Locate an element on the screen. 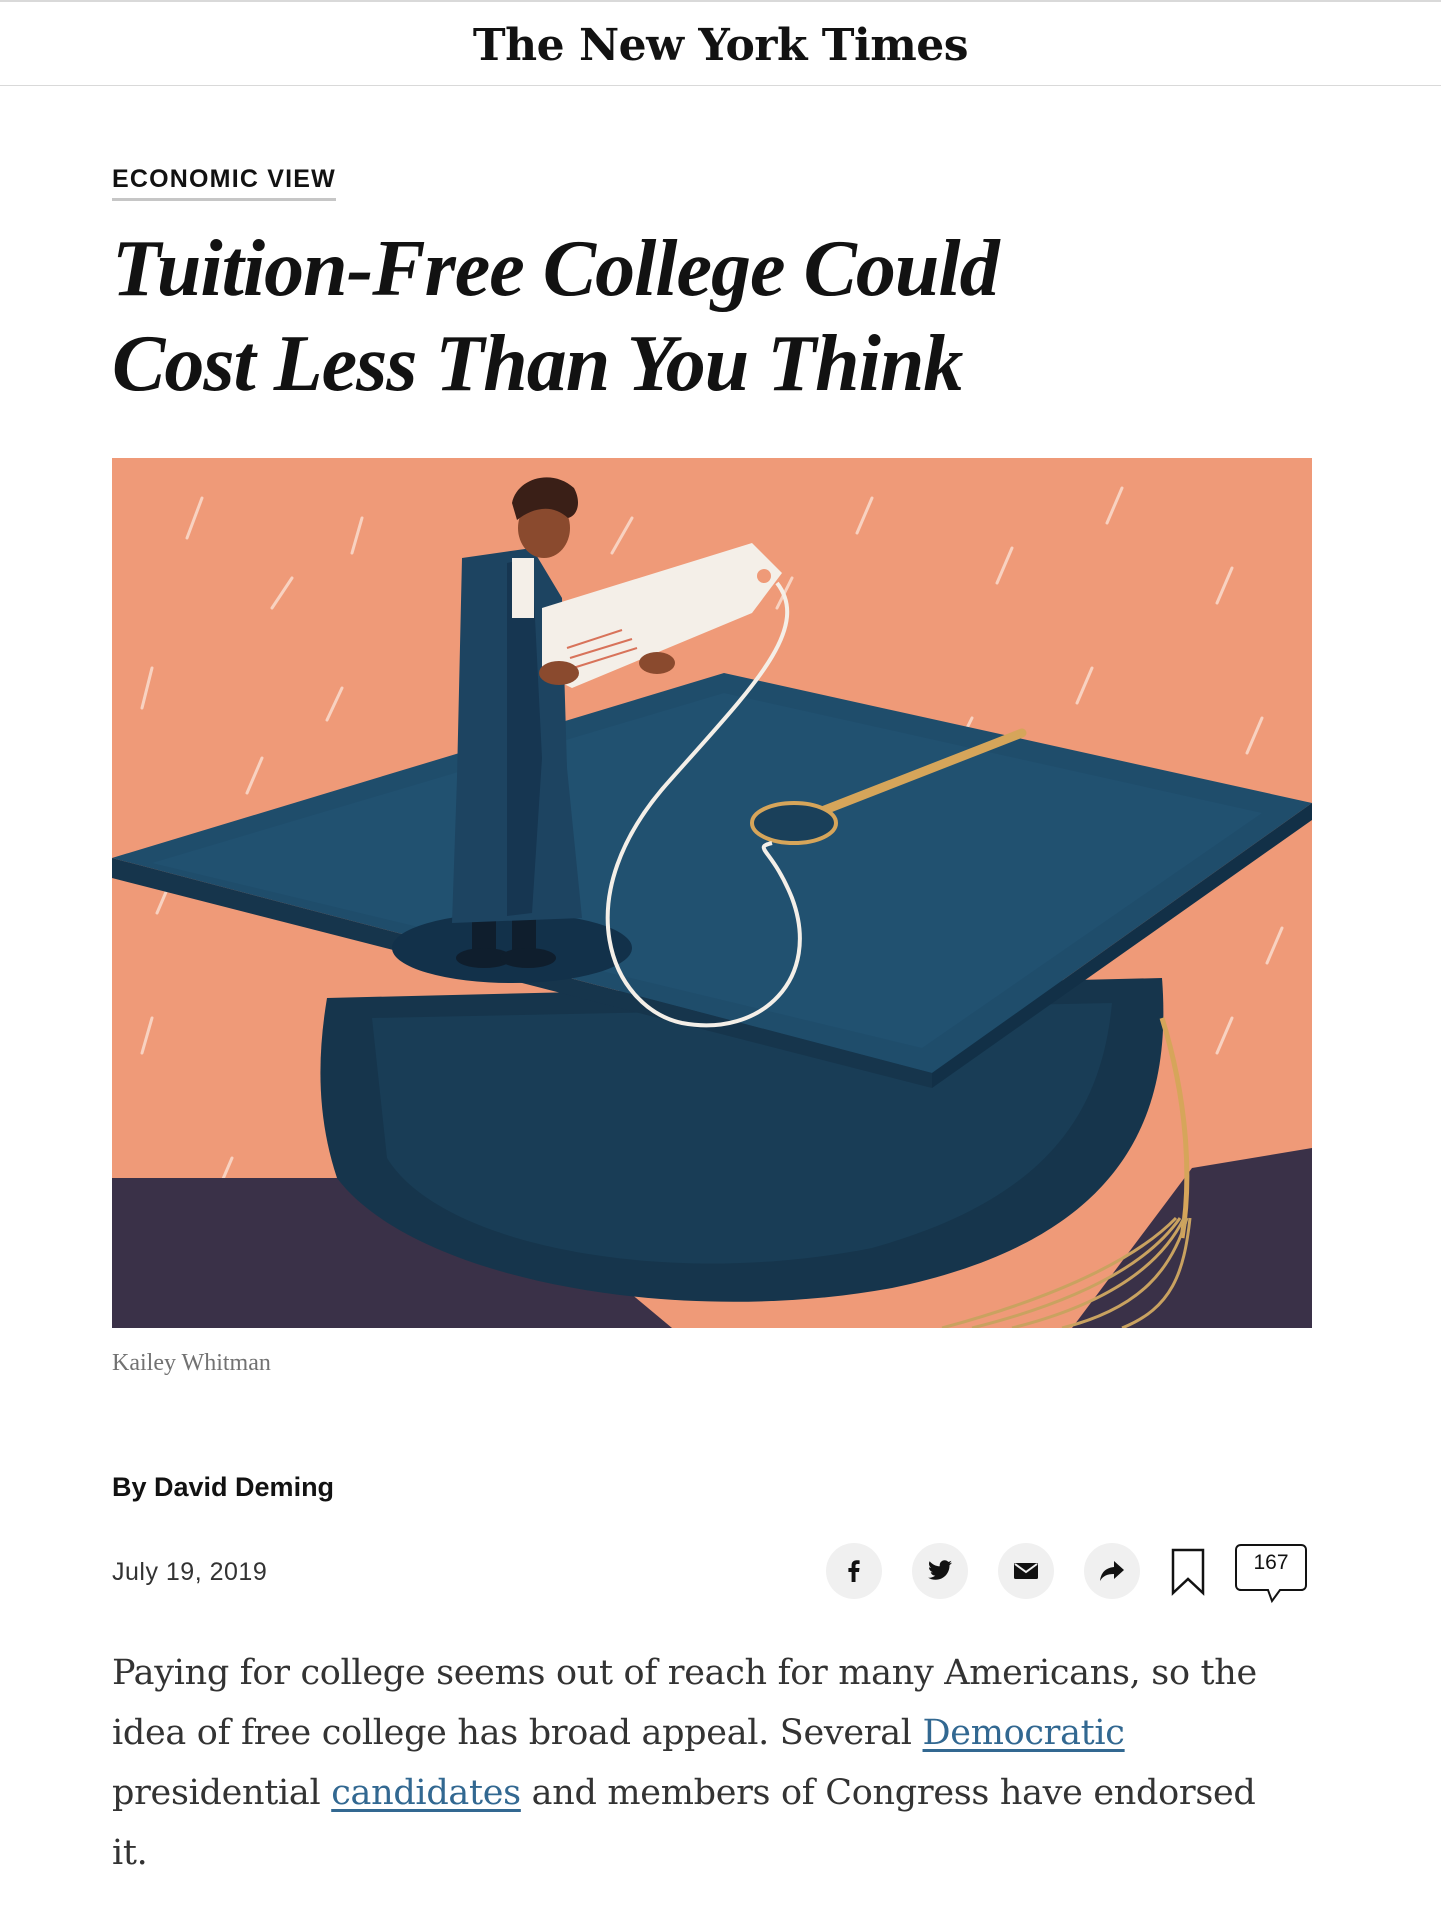  email-share-button is located at coordinates (1026, 1571).